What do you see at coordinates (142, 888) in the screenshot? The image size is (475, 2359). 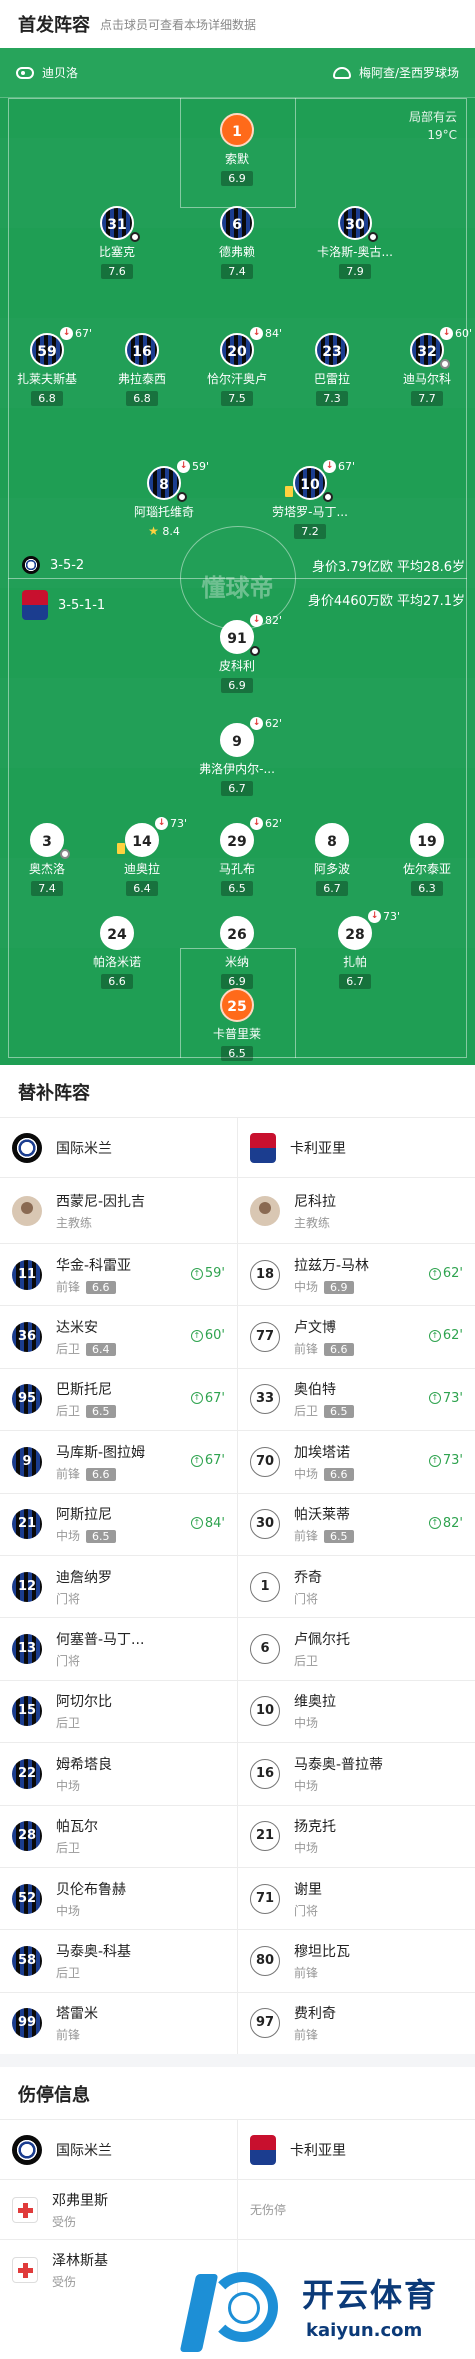 I see `player-rating: 6.4` at bounding box center [142, 888].